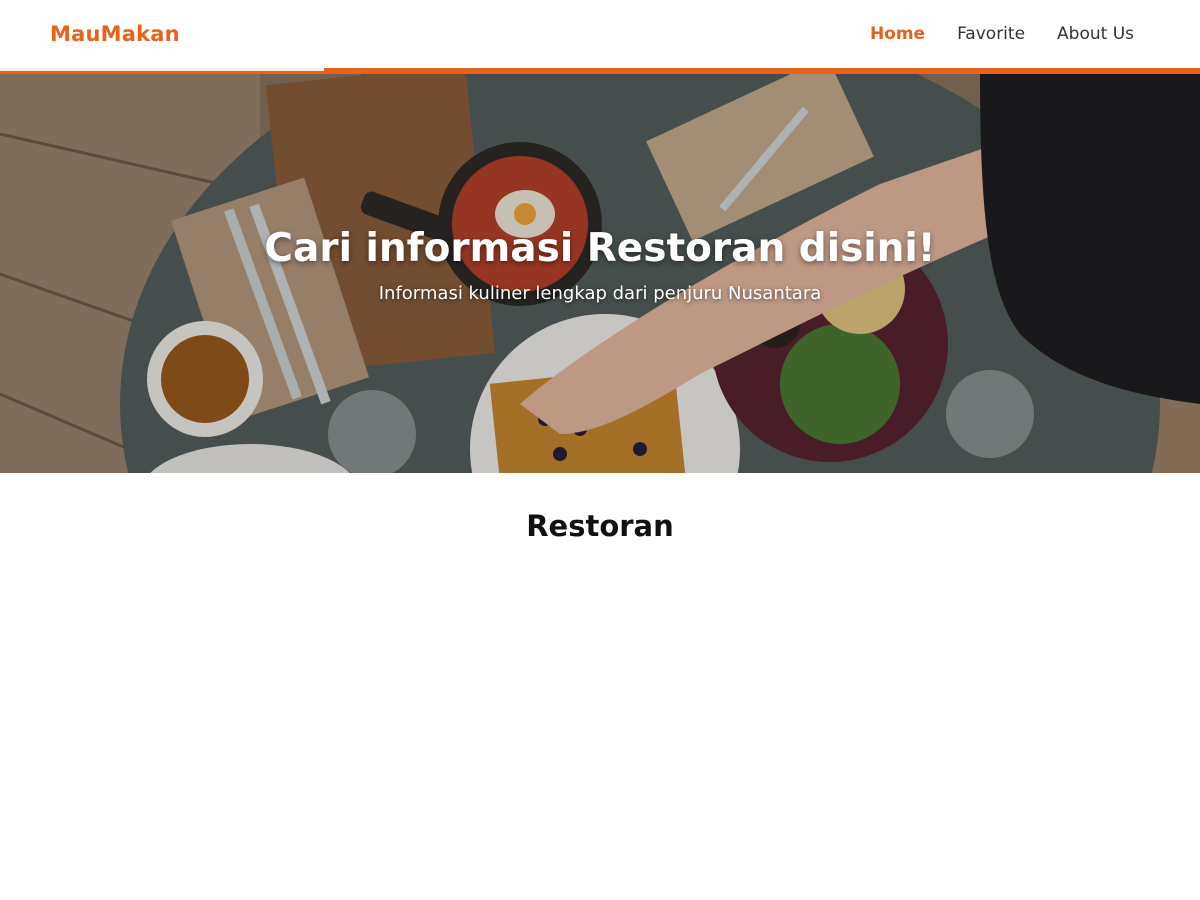 The image size is (1200, 900). What do you see at coordinates (600, 508) in the screenshot?
I see `main-content: Restoran` at bounding box center [600, 508].